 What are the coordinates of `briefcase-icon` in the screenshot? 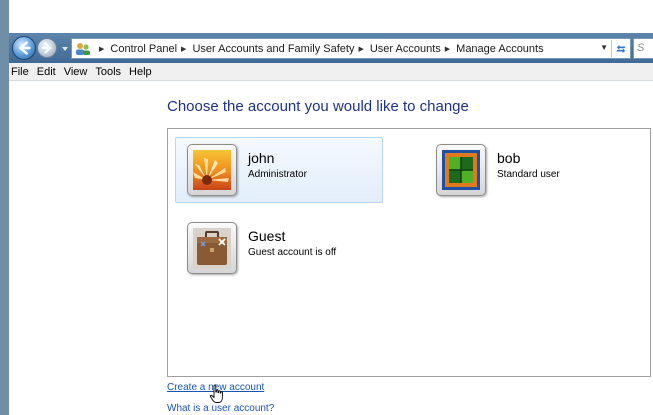 It's located at (212, 248).